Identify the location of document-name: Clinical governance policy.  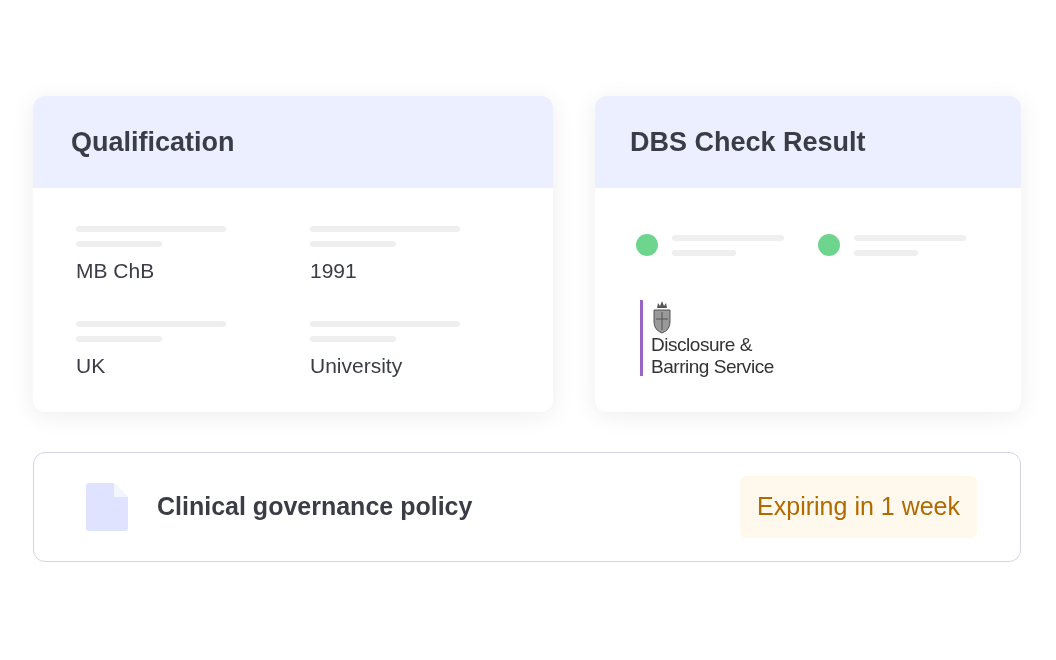
(315, 507).